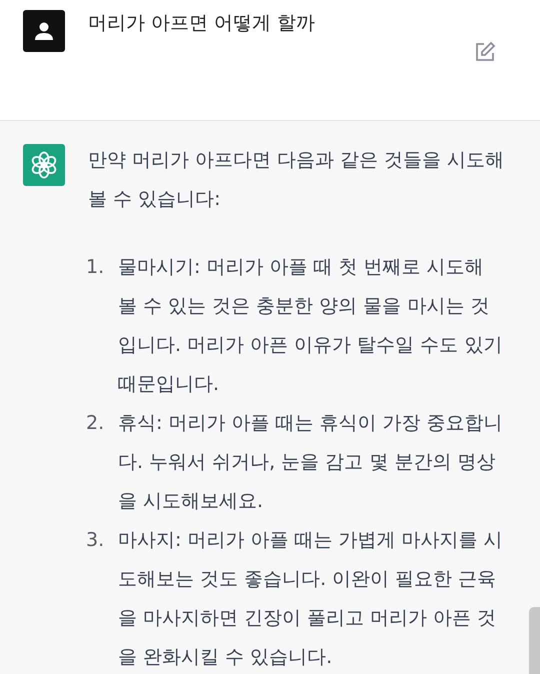 This screenshot has width=540, height=674. Describe the element at coordinates (44, 31) in the screenshot. I see `person-icon` at that location.